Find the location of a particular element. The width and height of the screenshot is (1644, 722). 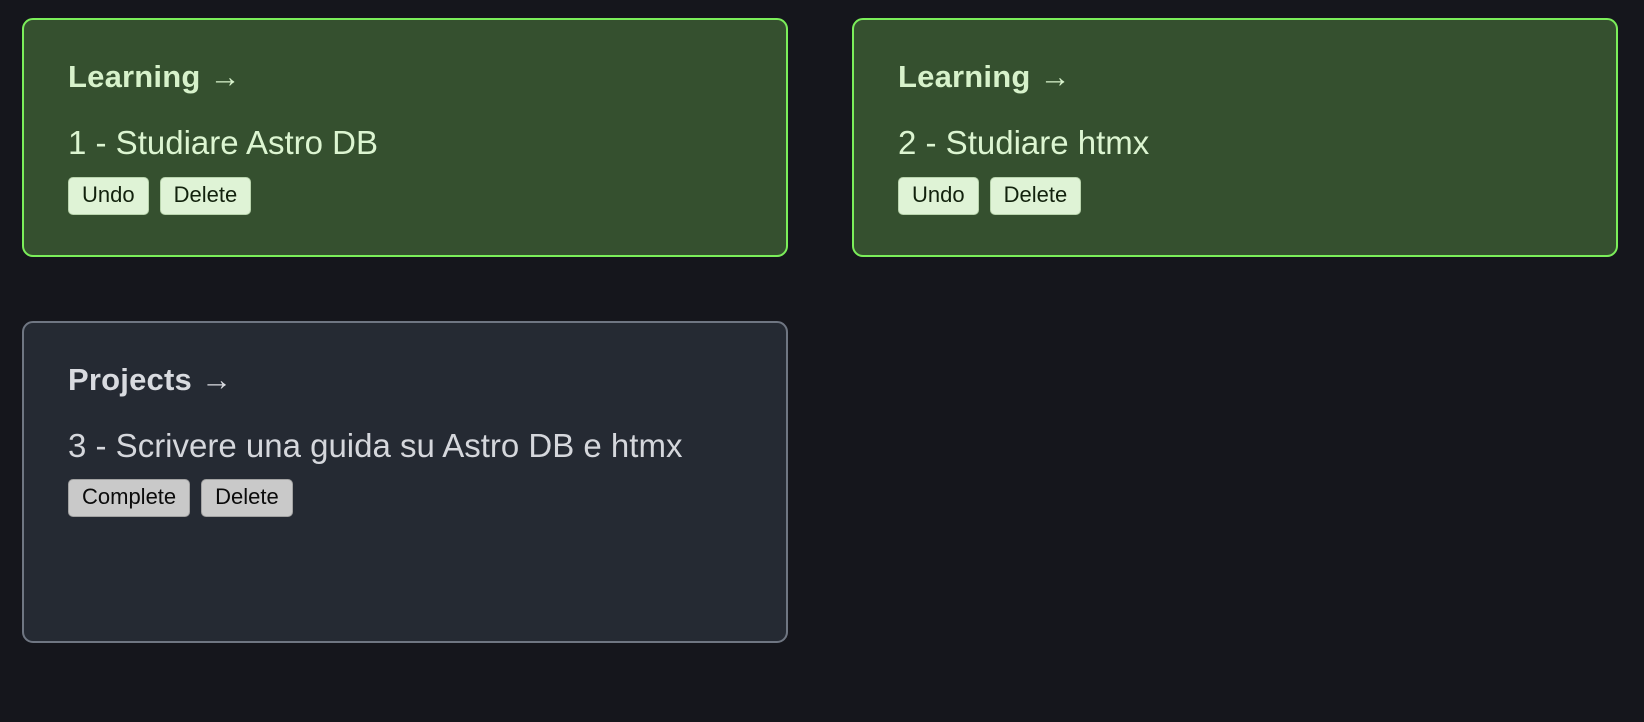

card-actions: Complete Delete is located at coordinates (405, 498).